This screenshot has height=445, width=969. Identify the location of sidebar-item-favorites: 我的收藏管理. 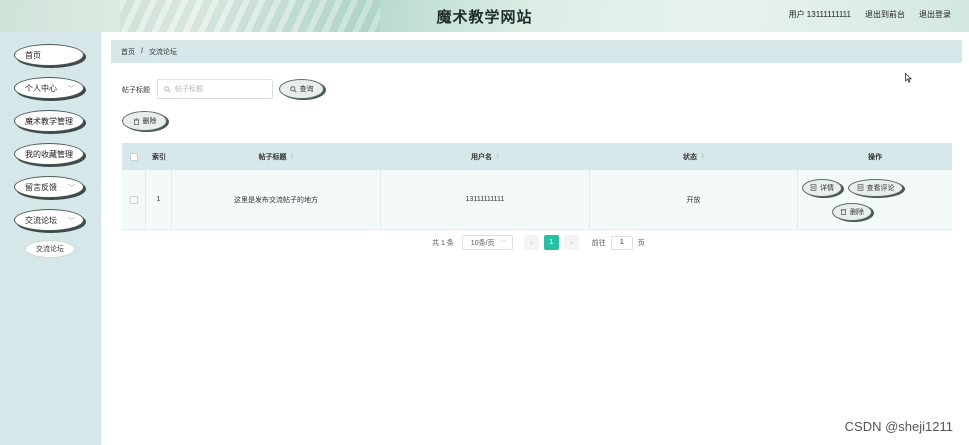
(49, 154).